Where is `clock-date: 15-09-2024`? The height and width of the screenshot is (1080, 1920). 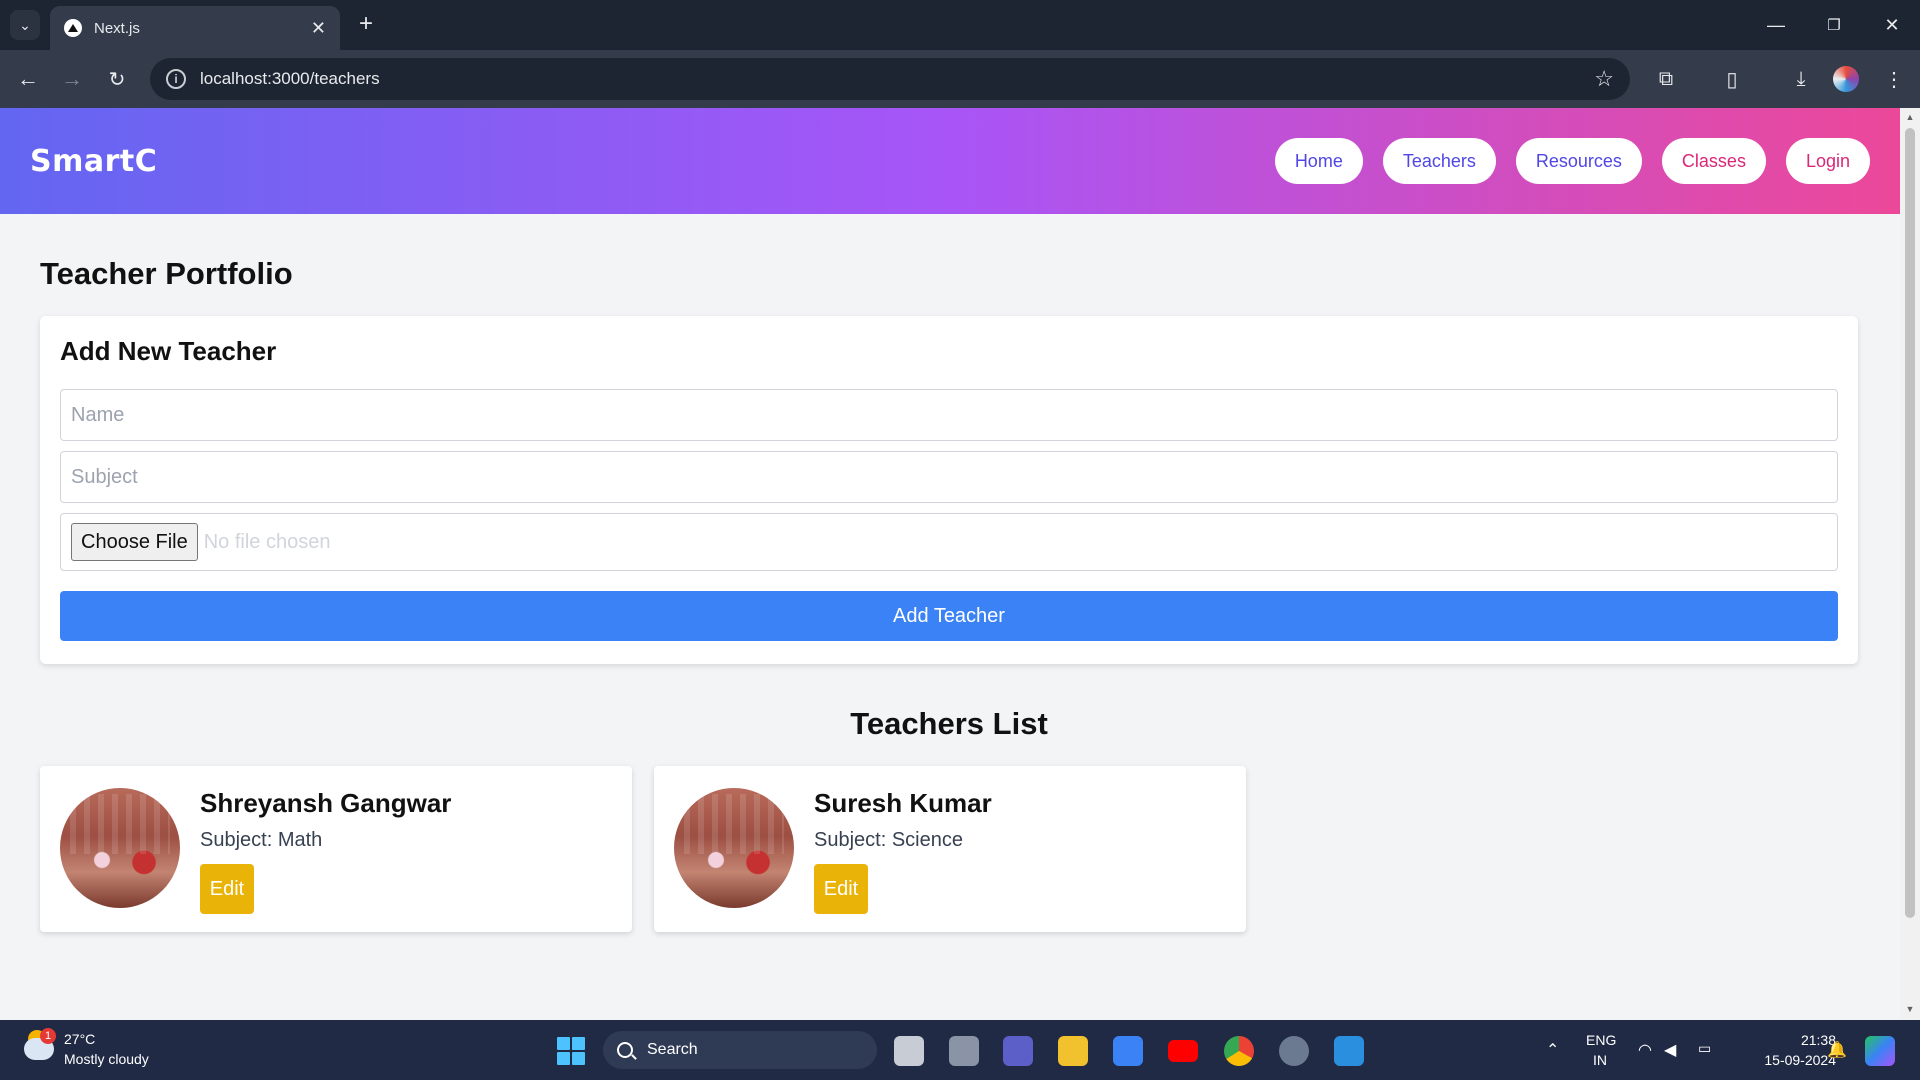
clock-date: 15-09-2024 is located at coordinates (1786, 1060).